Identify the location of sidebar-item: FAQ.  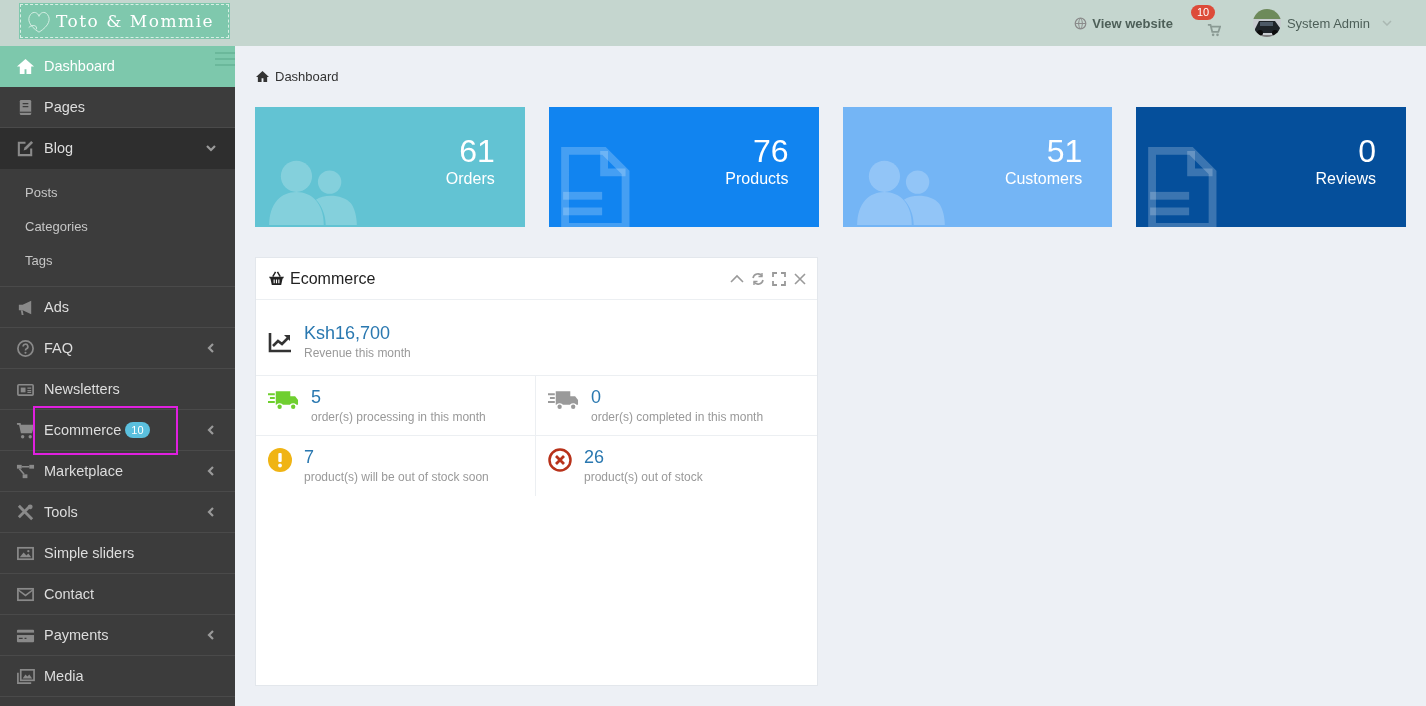
(117, 348).